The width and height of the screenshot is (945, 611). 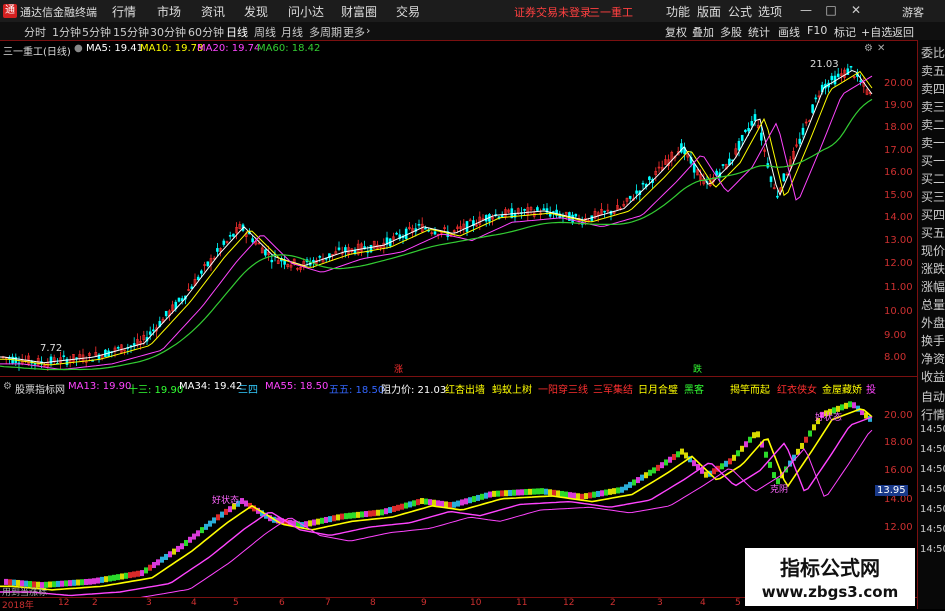 What do you see at coordinates (759, 32) in the screenshot?
I see `tool-tongji: 统计` at bounding box center [759, 32].